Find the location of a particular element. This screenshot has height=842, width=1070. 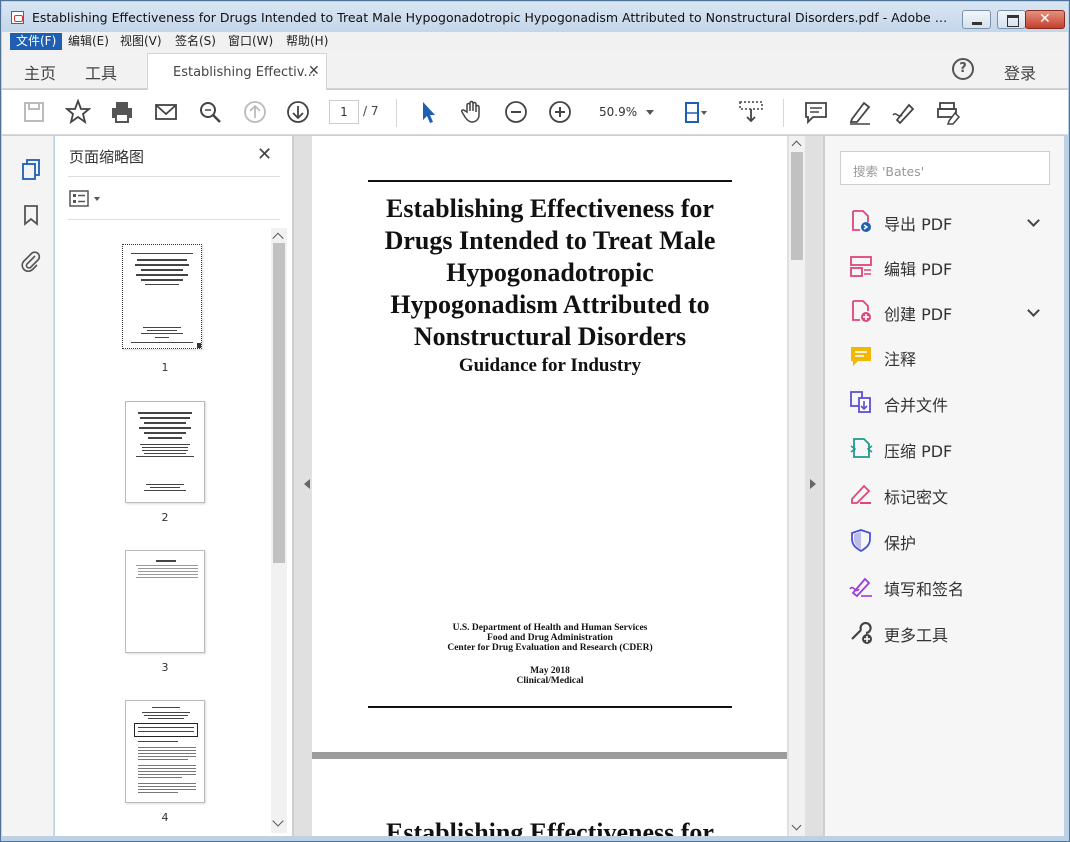

hand-tool-icon is located at coordinates (472, 112).